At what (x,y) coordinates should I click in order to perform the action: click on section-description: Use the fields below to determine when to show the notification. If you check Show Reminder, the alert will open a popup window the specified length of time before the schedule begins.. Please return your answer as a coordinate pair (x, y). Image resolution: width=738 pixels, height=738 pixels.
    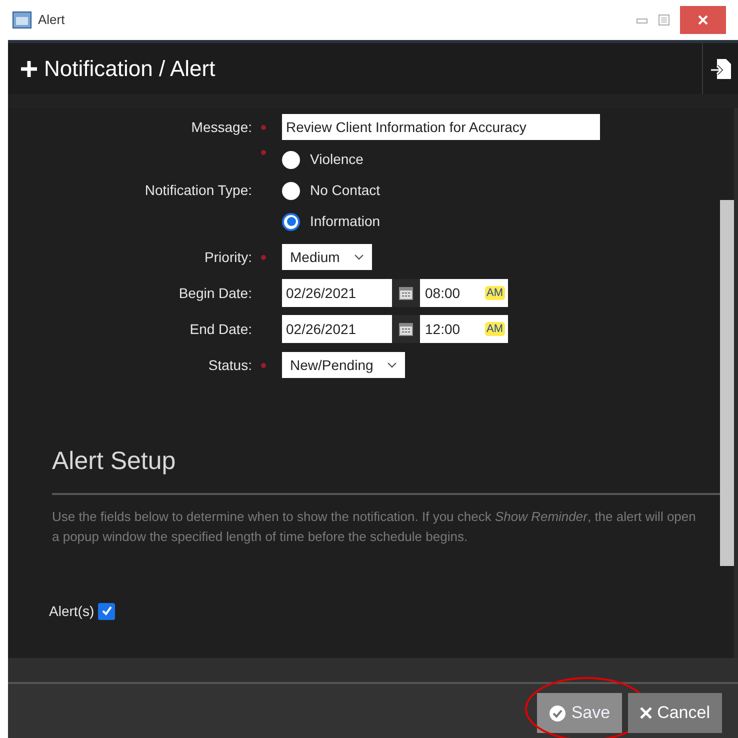
    Looking at the image, I should click on (374, 527).